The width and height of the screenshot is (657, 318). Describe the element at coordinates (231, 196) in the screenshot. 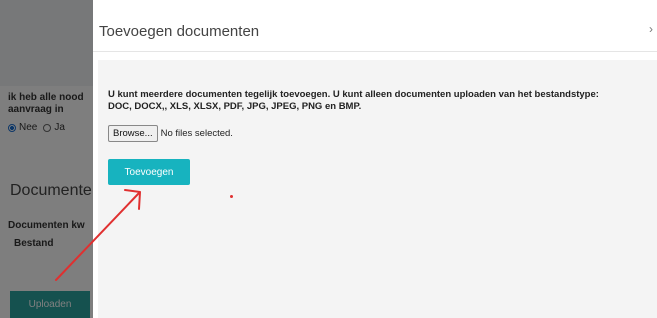

I see `annotation-dot` at that location.